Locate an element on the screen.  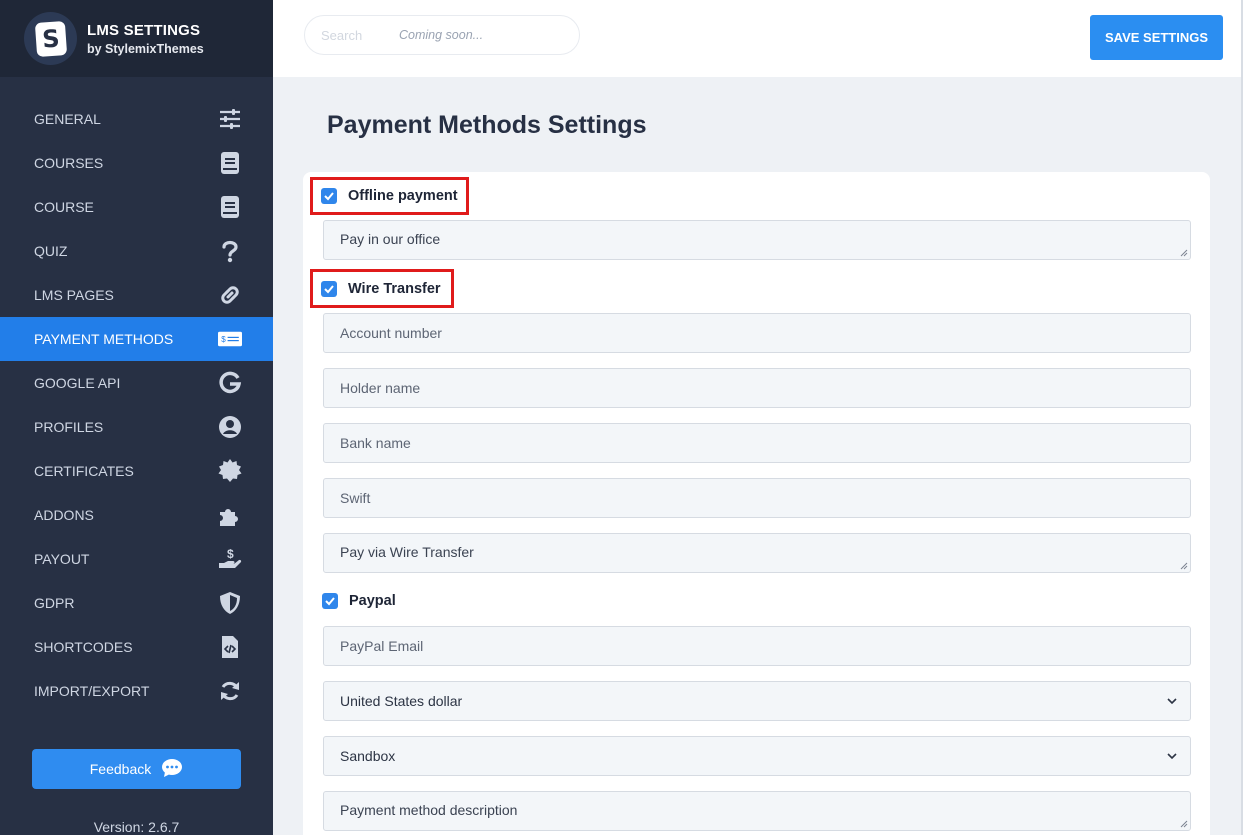
account-number-input: Account number is located at coordinates (757, 333).